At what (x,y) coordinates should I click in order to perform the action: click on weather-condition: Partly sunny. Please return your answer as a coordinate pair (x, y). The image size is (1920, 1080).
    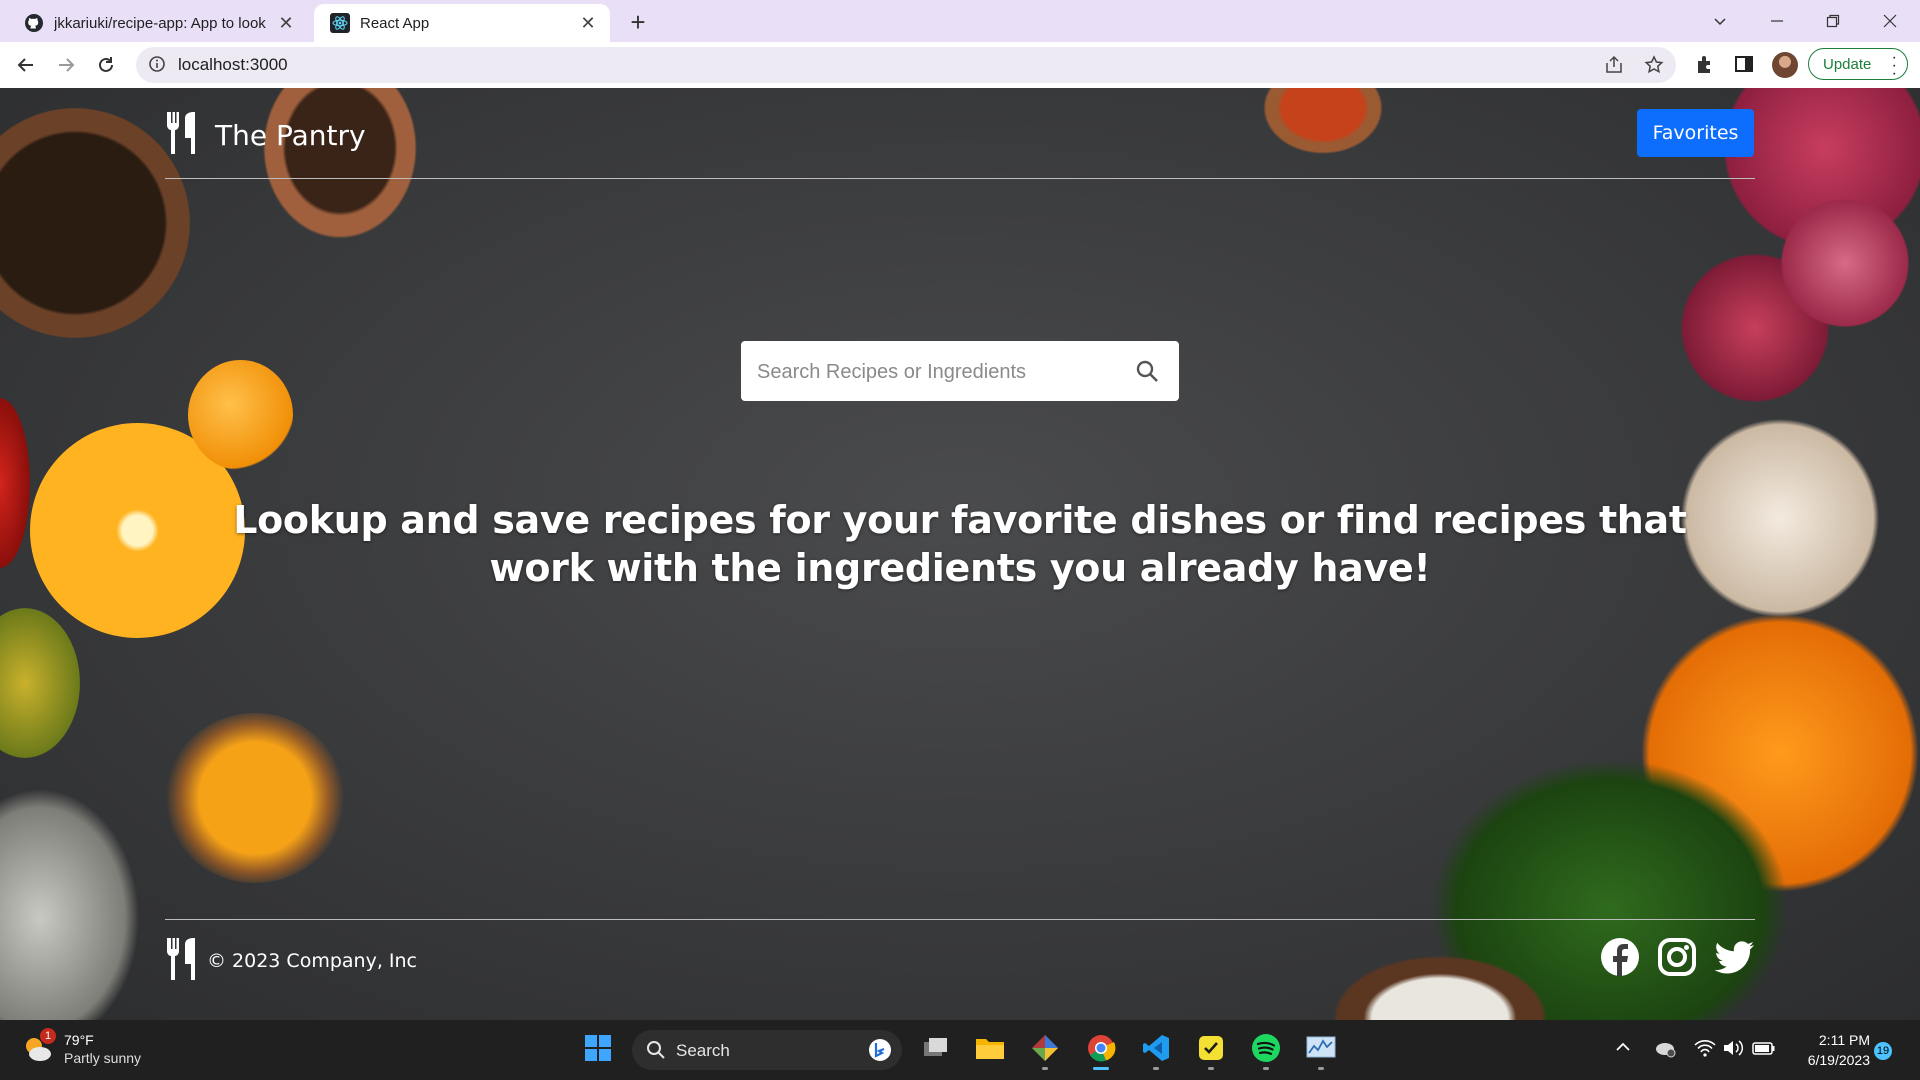
    Looking at the image, I should click on (103, 1058).